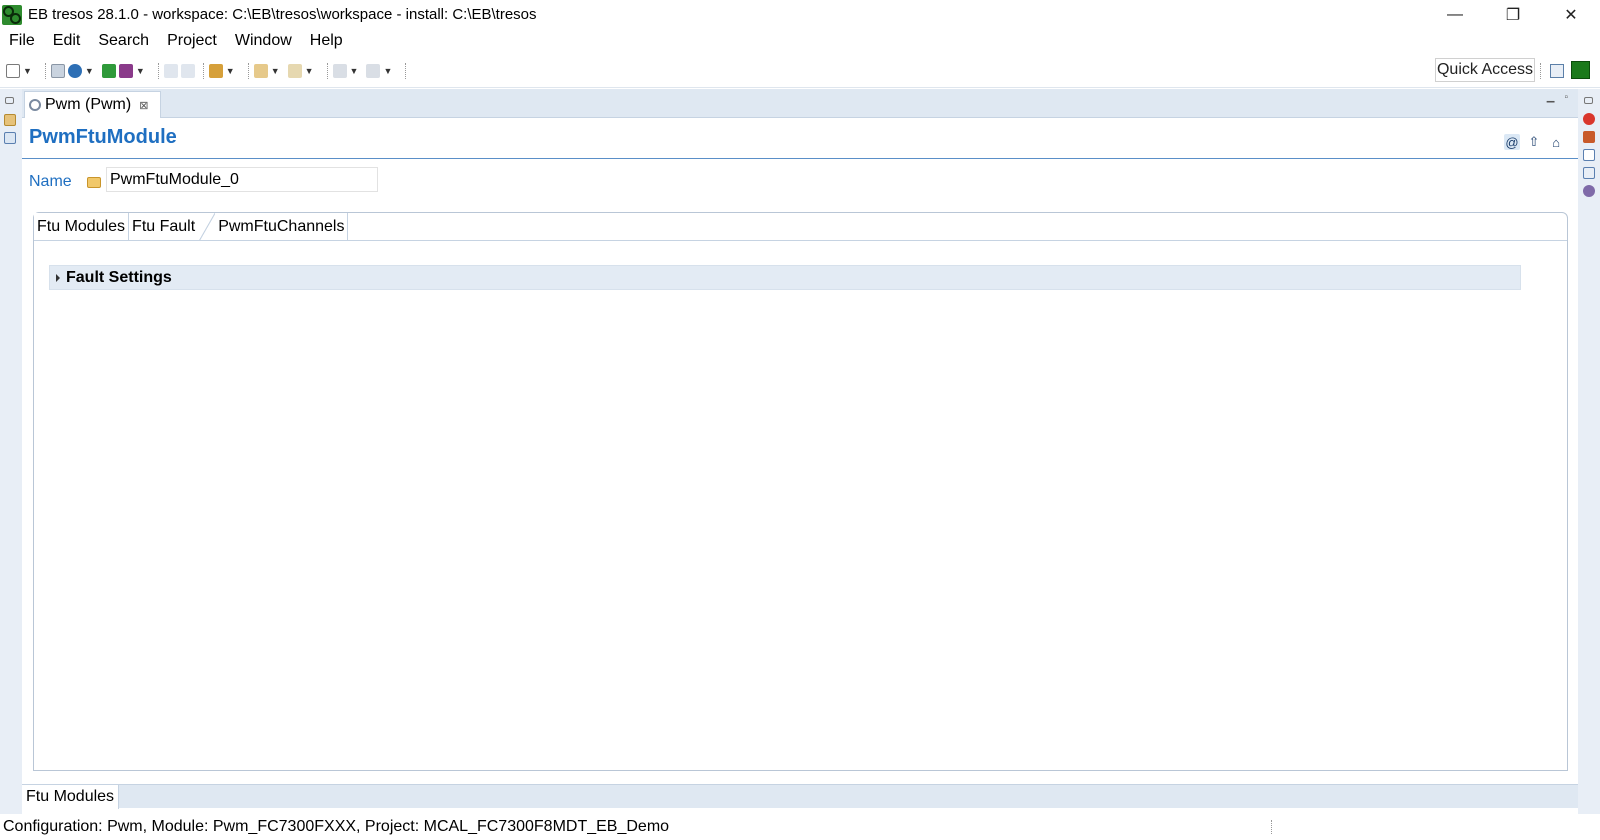 The height and width of the screenshot is (840, 1600). Describe the element at coordinates (88, 104) in the screenshot. I see `editor-tab-label: Pwm (Pwm)` at that location.